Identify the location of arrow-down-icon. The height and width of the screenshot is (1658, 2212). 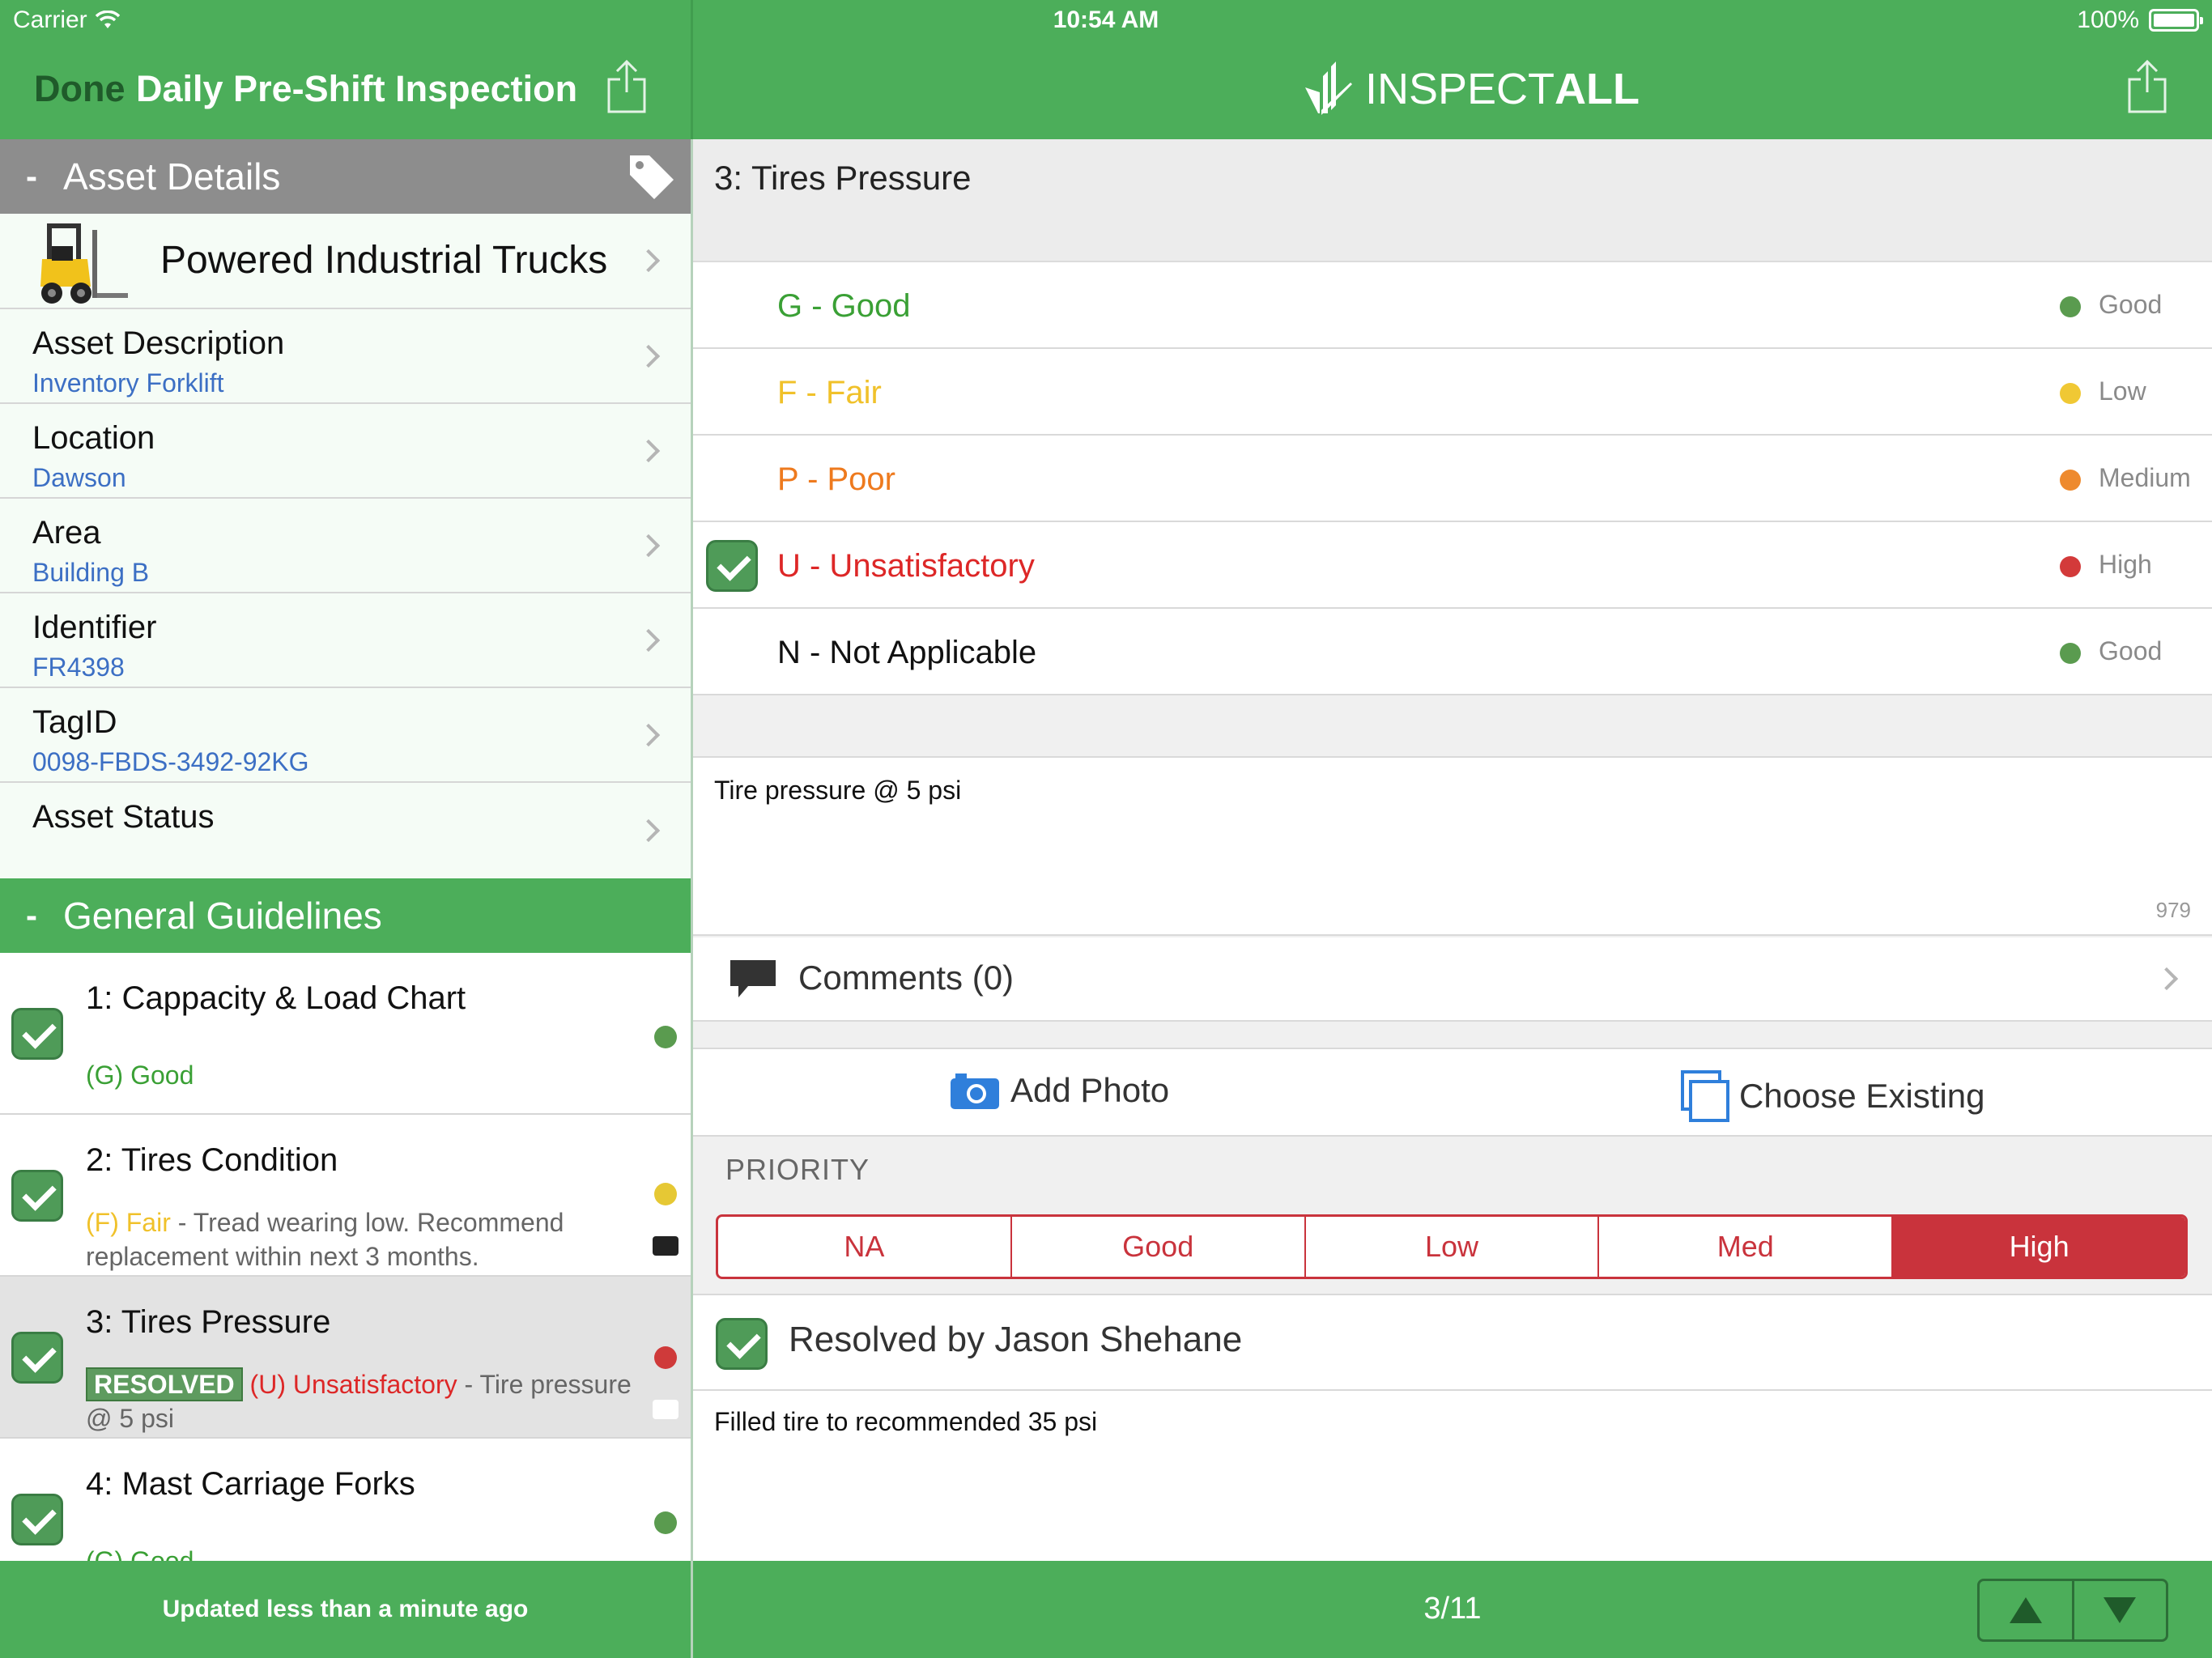
(2120, 1610).